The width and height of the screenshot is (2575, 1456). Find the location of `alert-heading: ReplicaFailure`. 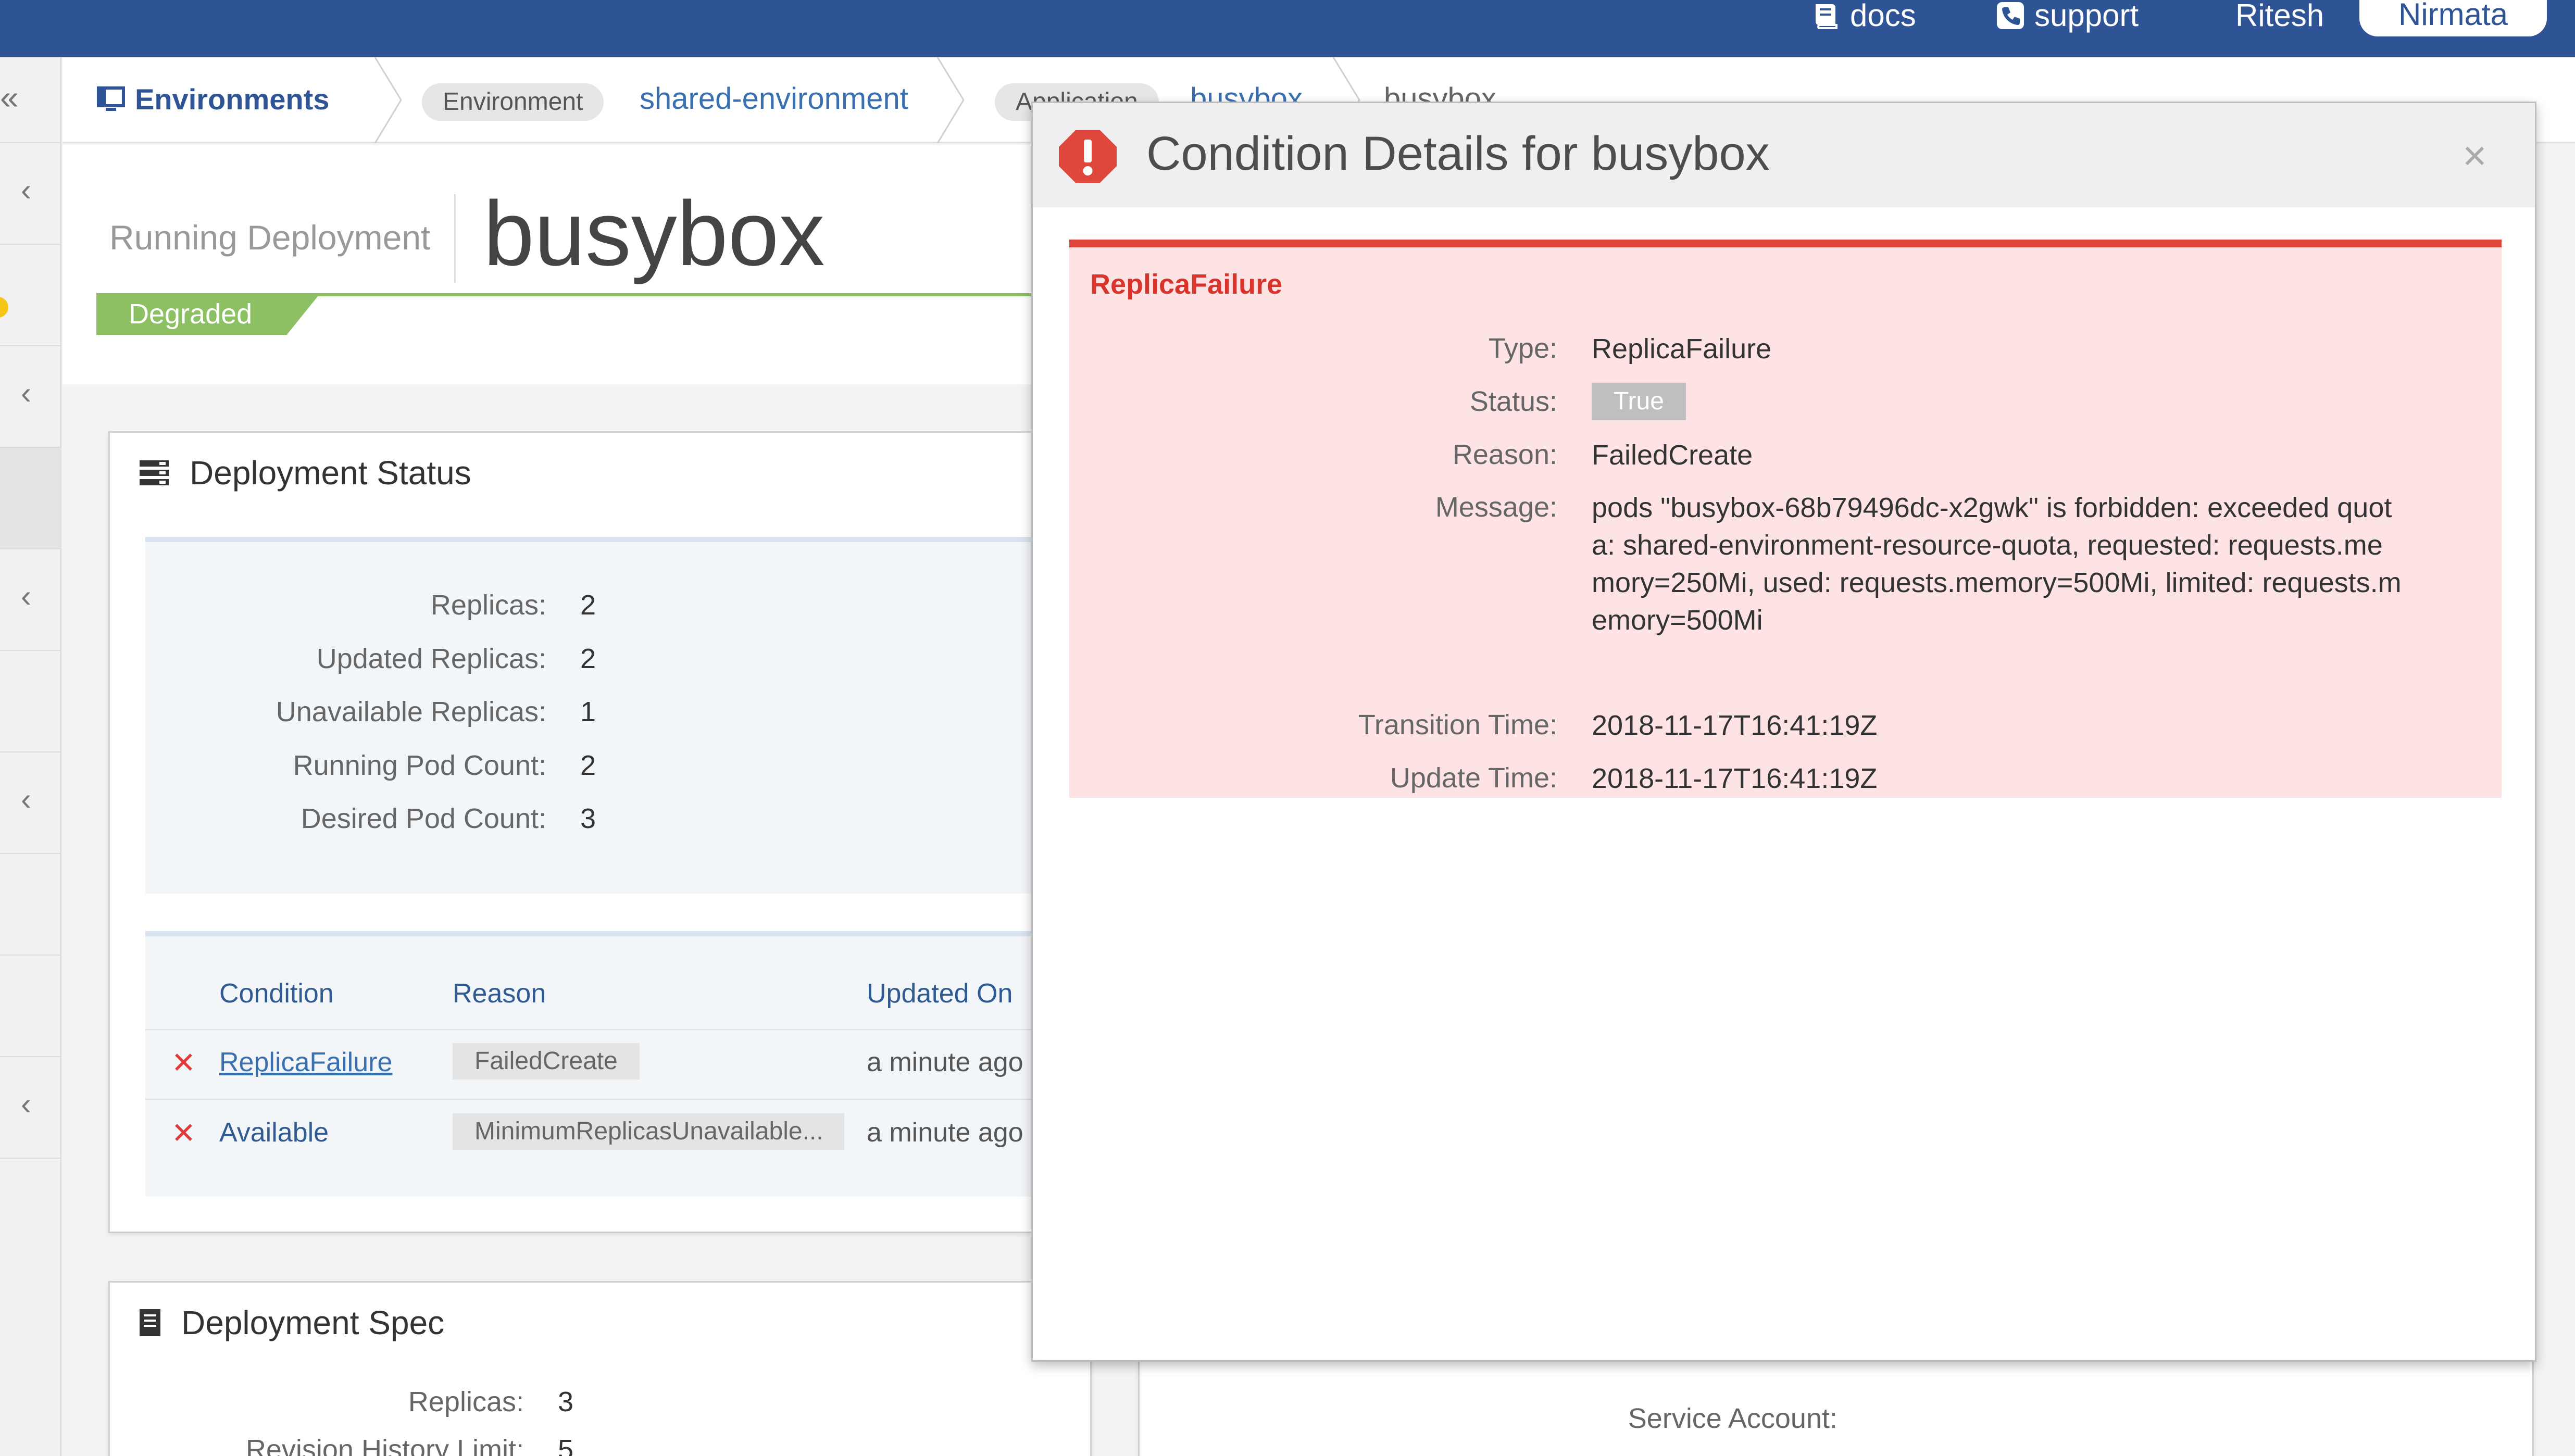

alert-heading: ReplicaFailure is located at coordinates (1186, 284).